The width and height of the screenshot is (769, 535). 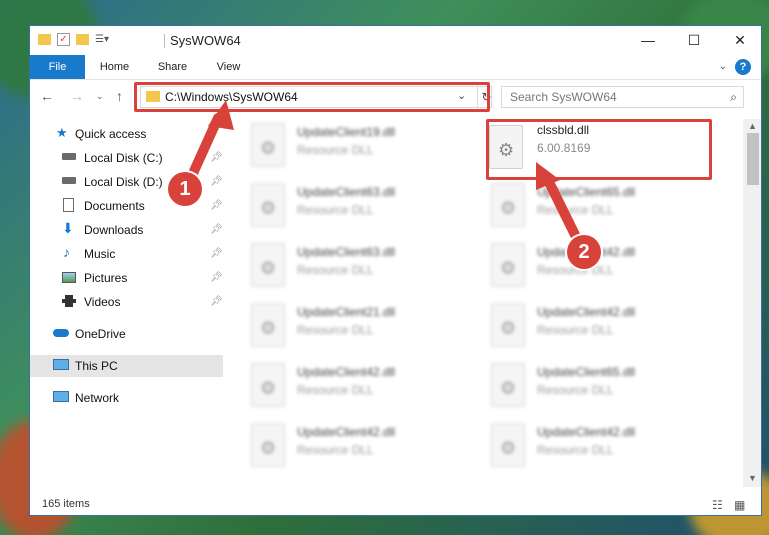 I want to click on large-icons-view-icon: ▦, so click(x=739, y=505).